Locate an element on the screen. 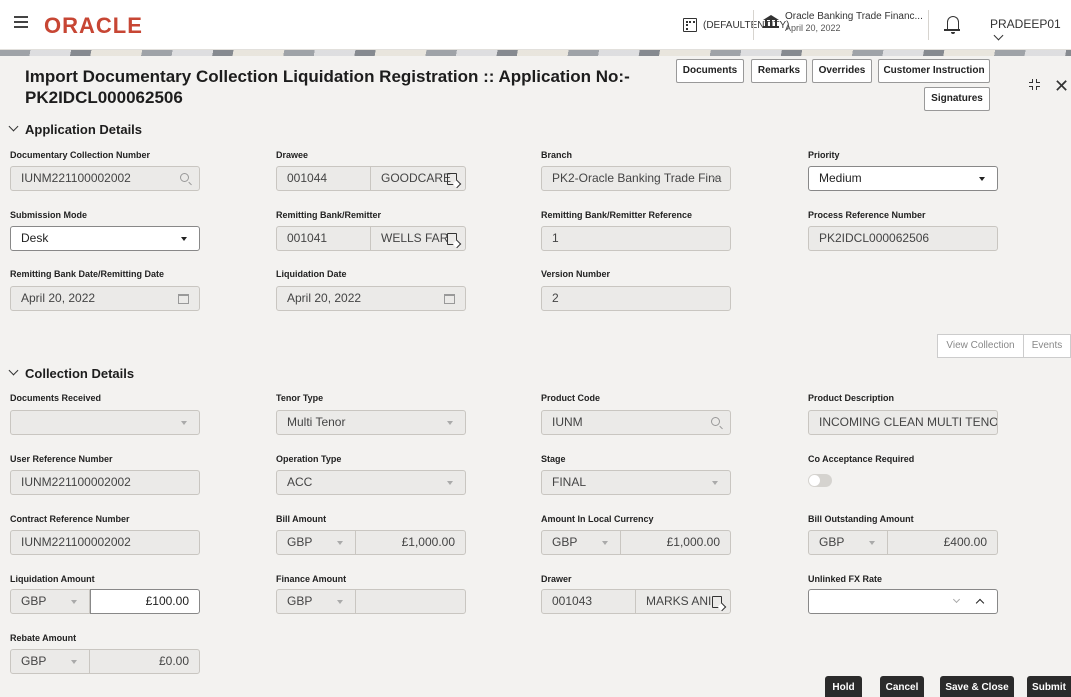 This screenshot has height=697, width=1071. process-reference-field: PK2IDCL000062506 is located at coordinates (903, 238).